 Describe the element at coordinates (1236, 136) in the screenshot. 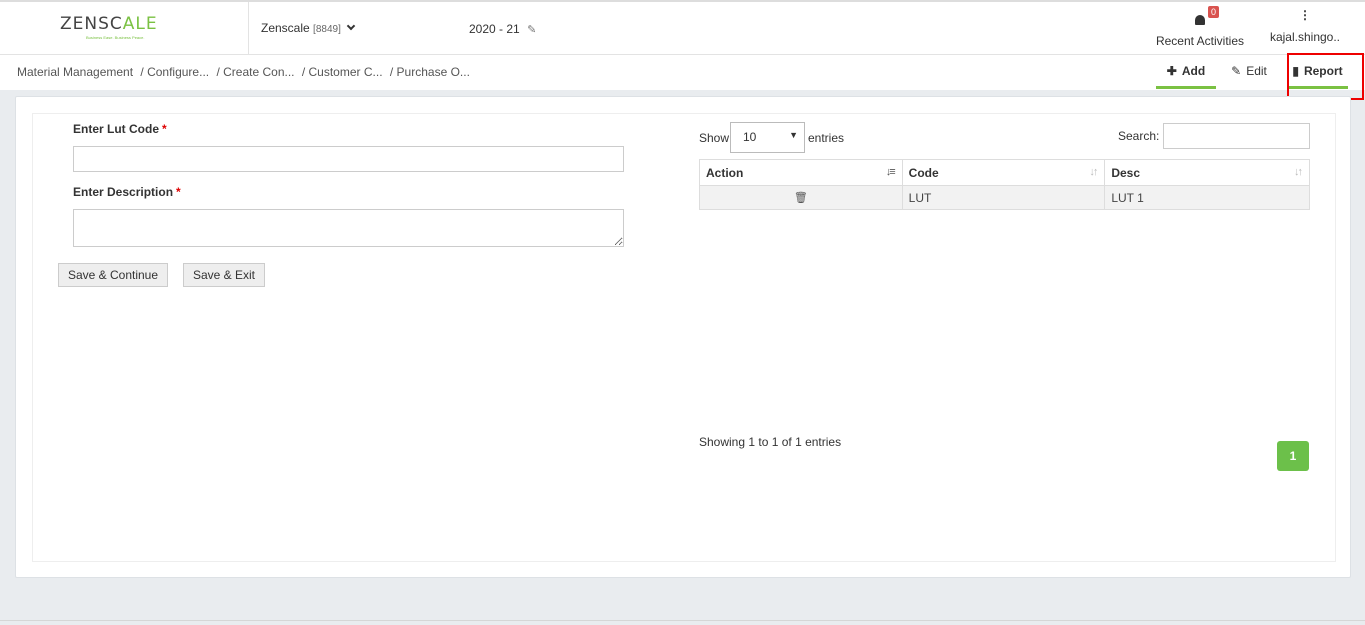

I see `search-input` at that location.